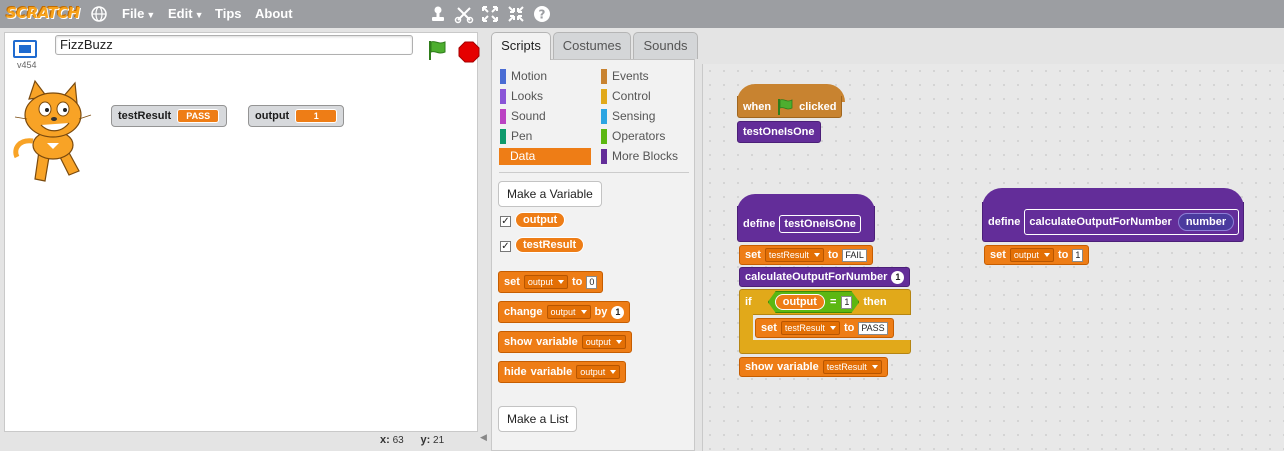 The width and height of the screenshot is (1284, 451). I want to click on category-control: Control, so click(647, 96).